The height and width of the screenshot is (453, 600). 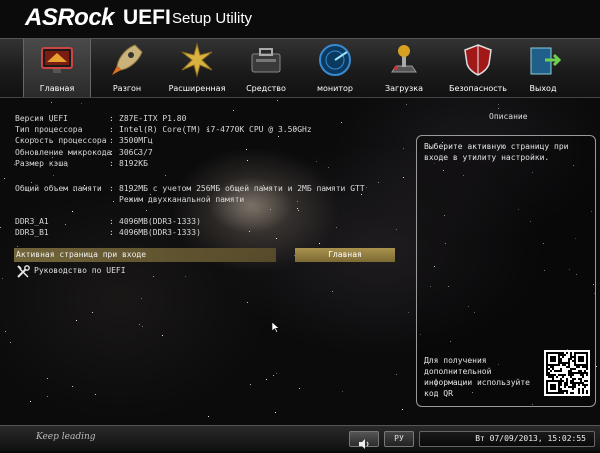 I want to click on datetime-display: Вт 07/09/2013, 15:02:55, so click(x=507, y=439).